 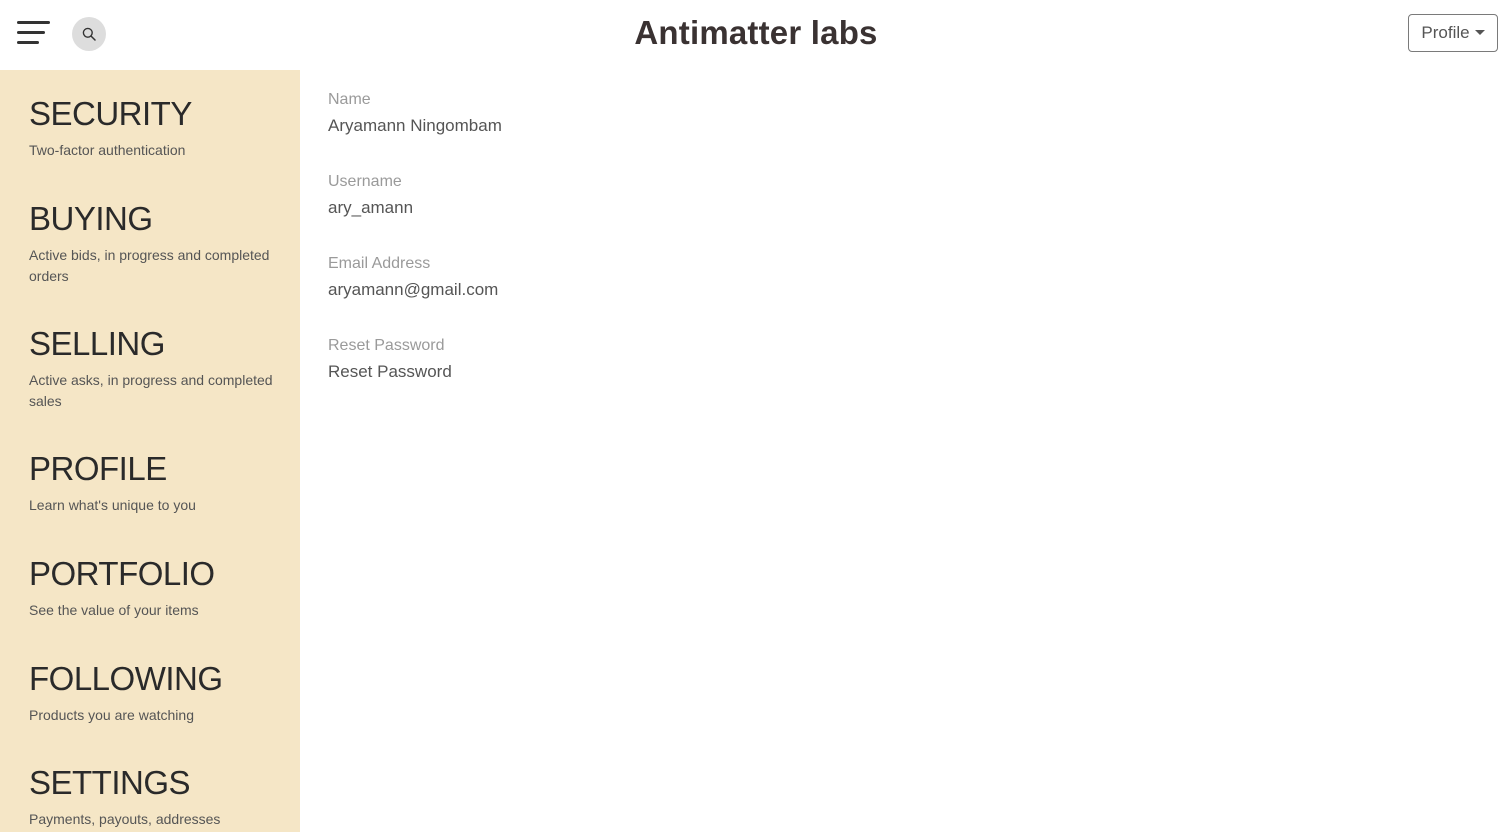 I want to click on email-value: aryamann@gmail.com, so click(x=413, y=289).